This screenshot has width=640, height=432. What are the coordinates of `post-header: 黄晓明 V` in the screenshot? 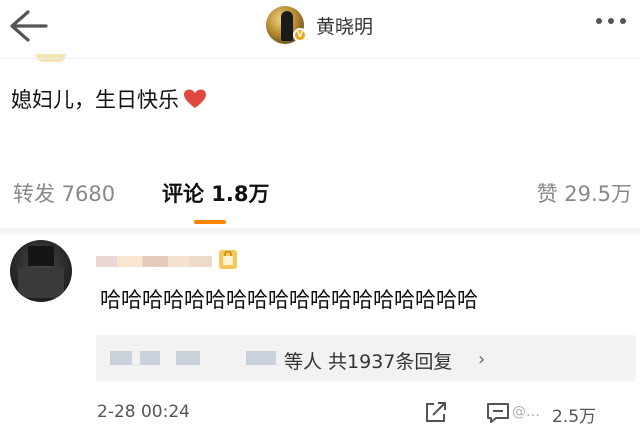 It's located at (320, 26).